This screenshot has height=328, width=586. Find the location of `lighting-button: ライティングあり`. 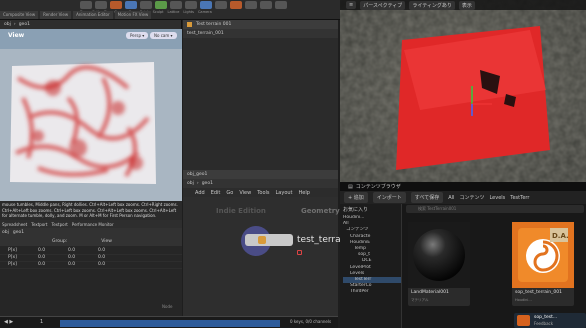

lighting-button: ライティングあり is located at coordinates (432, 5).